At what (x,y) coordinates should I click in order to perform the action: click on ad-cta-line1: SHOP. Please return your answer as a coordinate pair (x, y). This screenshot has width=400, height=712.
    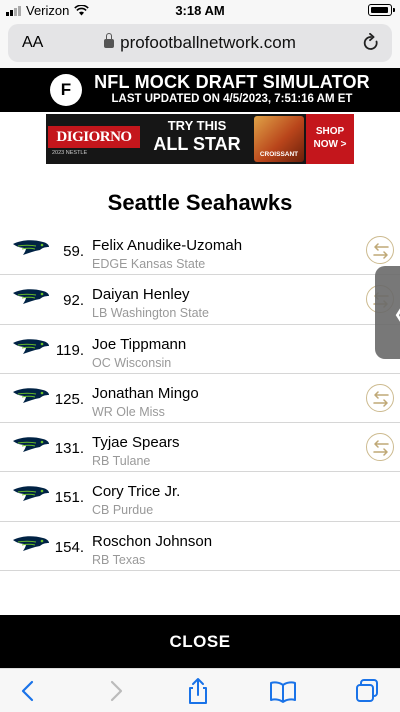
    Looking at the image, I should click on (330, 131).